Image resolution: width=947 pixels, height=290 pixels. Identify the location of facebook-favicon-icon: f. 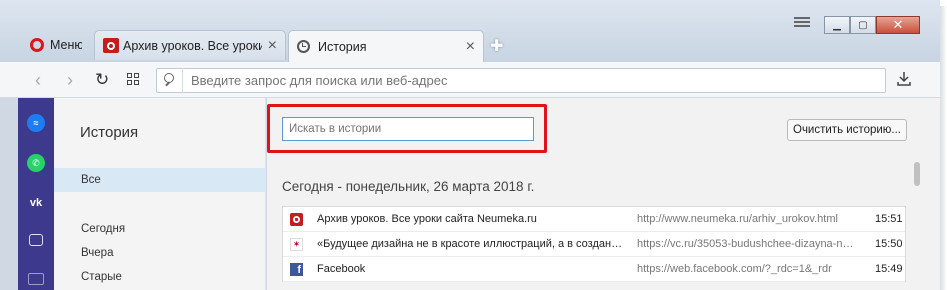
(296, 269).